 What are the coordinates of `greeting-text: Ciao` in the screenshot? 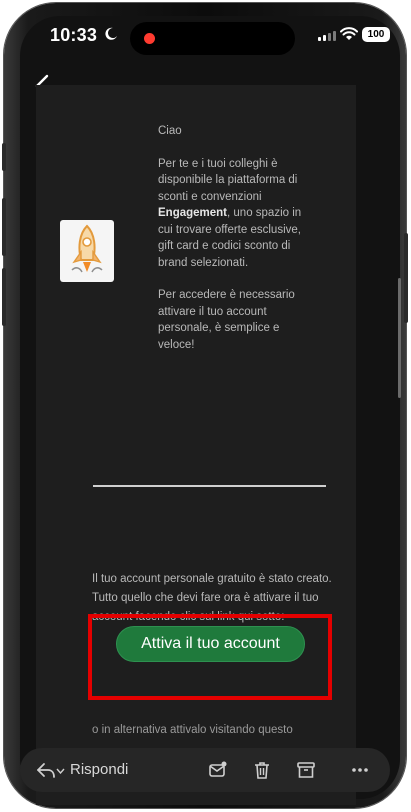 It's located at (170, 131).